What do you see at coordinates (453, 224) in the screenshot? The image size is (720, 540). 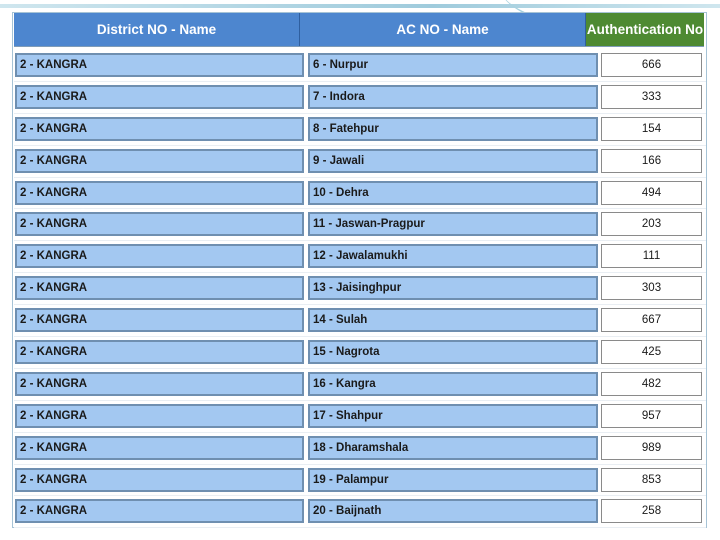 I see `ac-cell: 11 - Jaswan-Pragpur` at bounding box center [453, 224].